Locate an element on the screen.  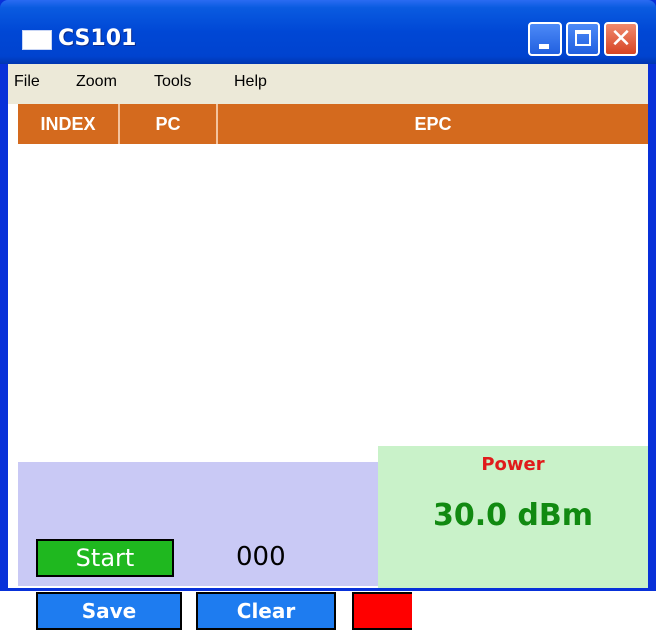
window-title: CS101 is located at coordinates (97, 38).